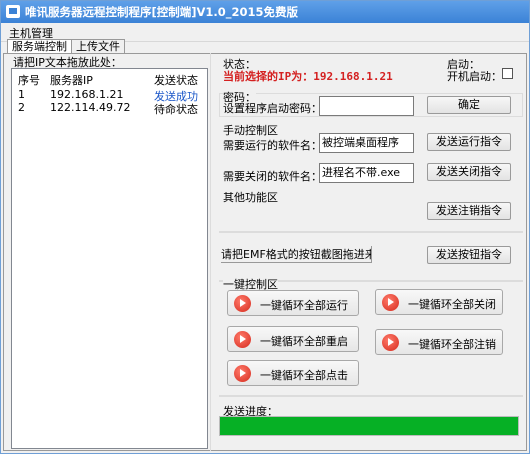  I want to click on send-run-button: 发送运行指令, so click(469, 142).